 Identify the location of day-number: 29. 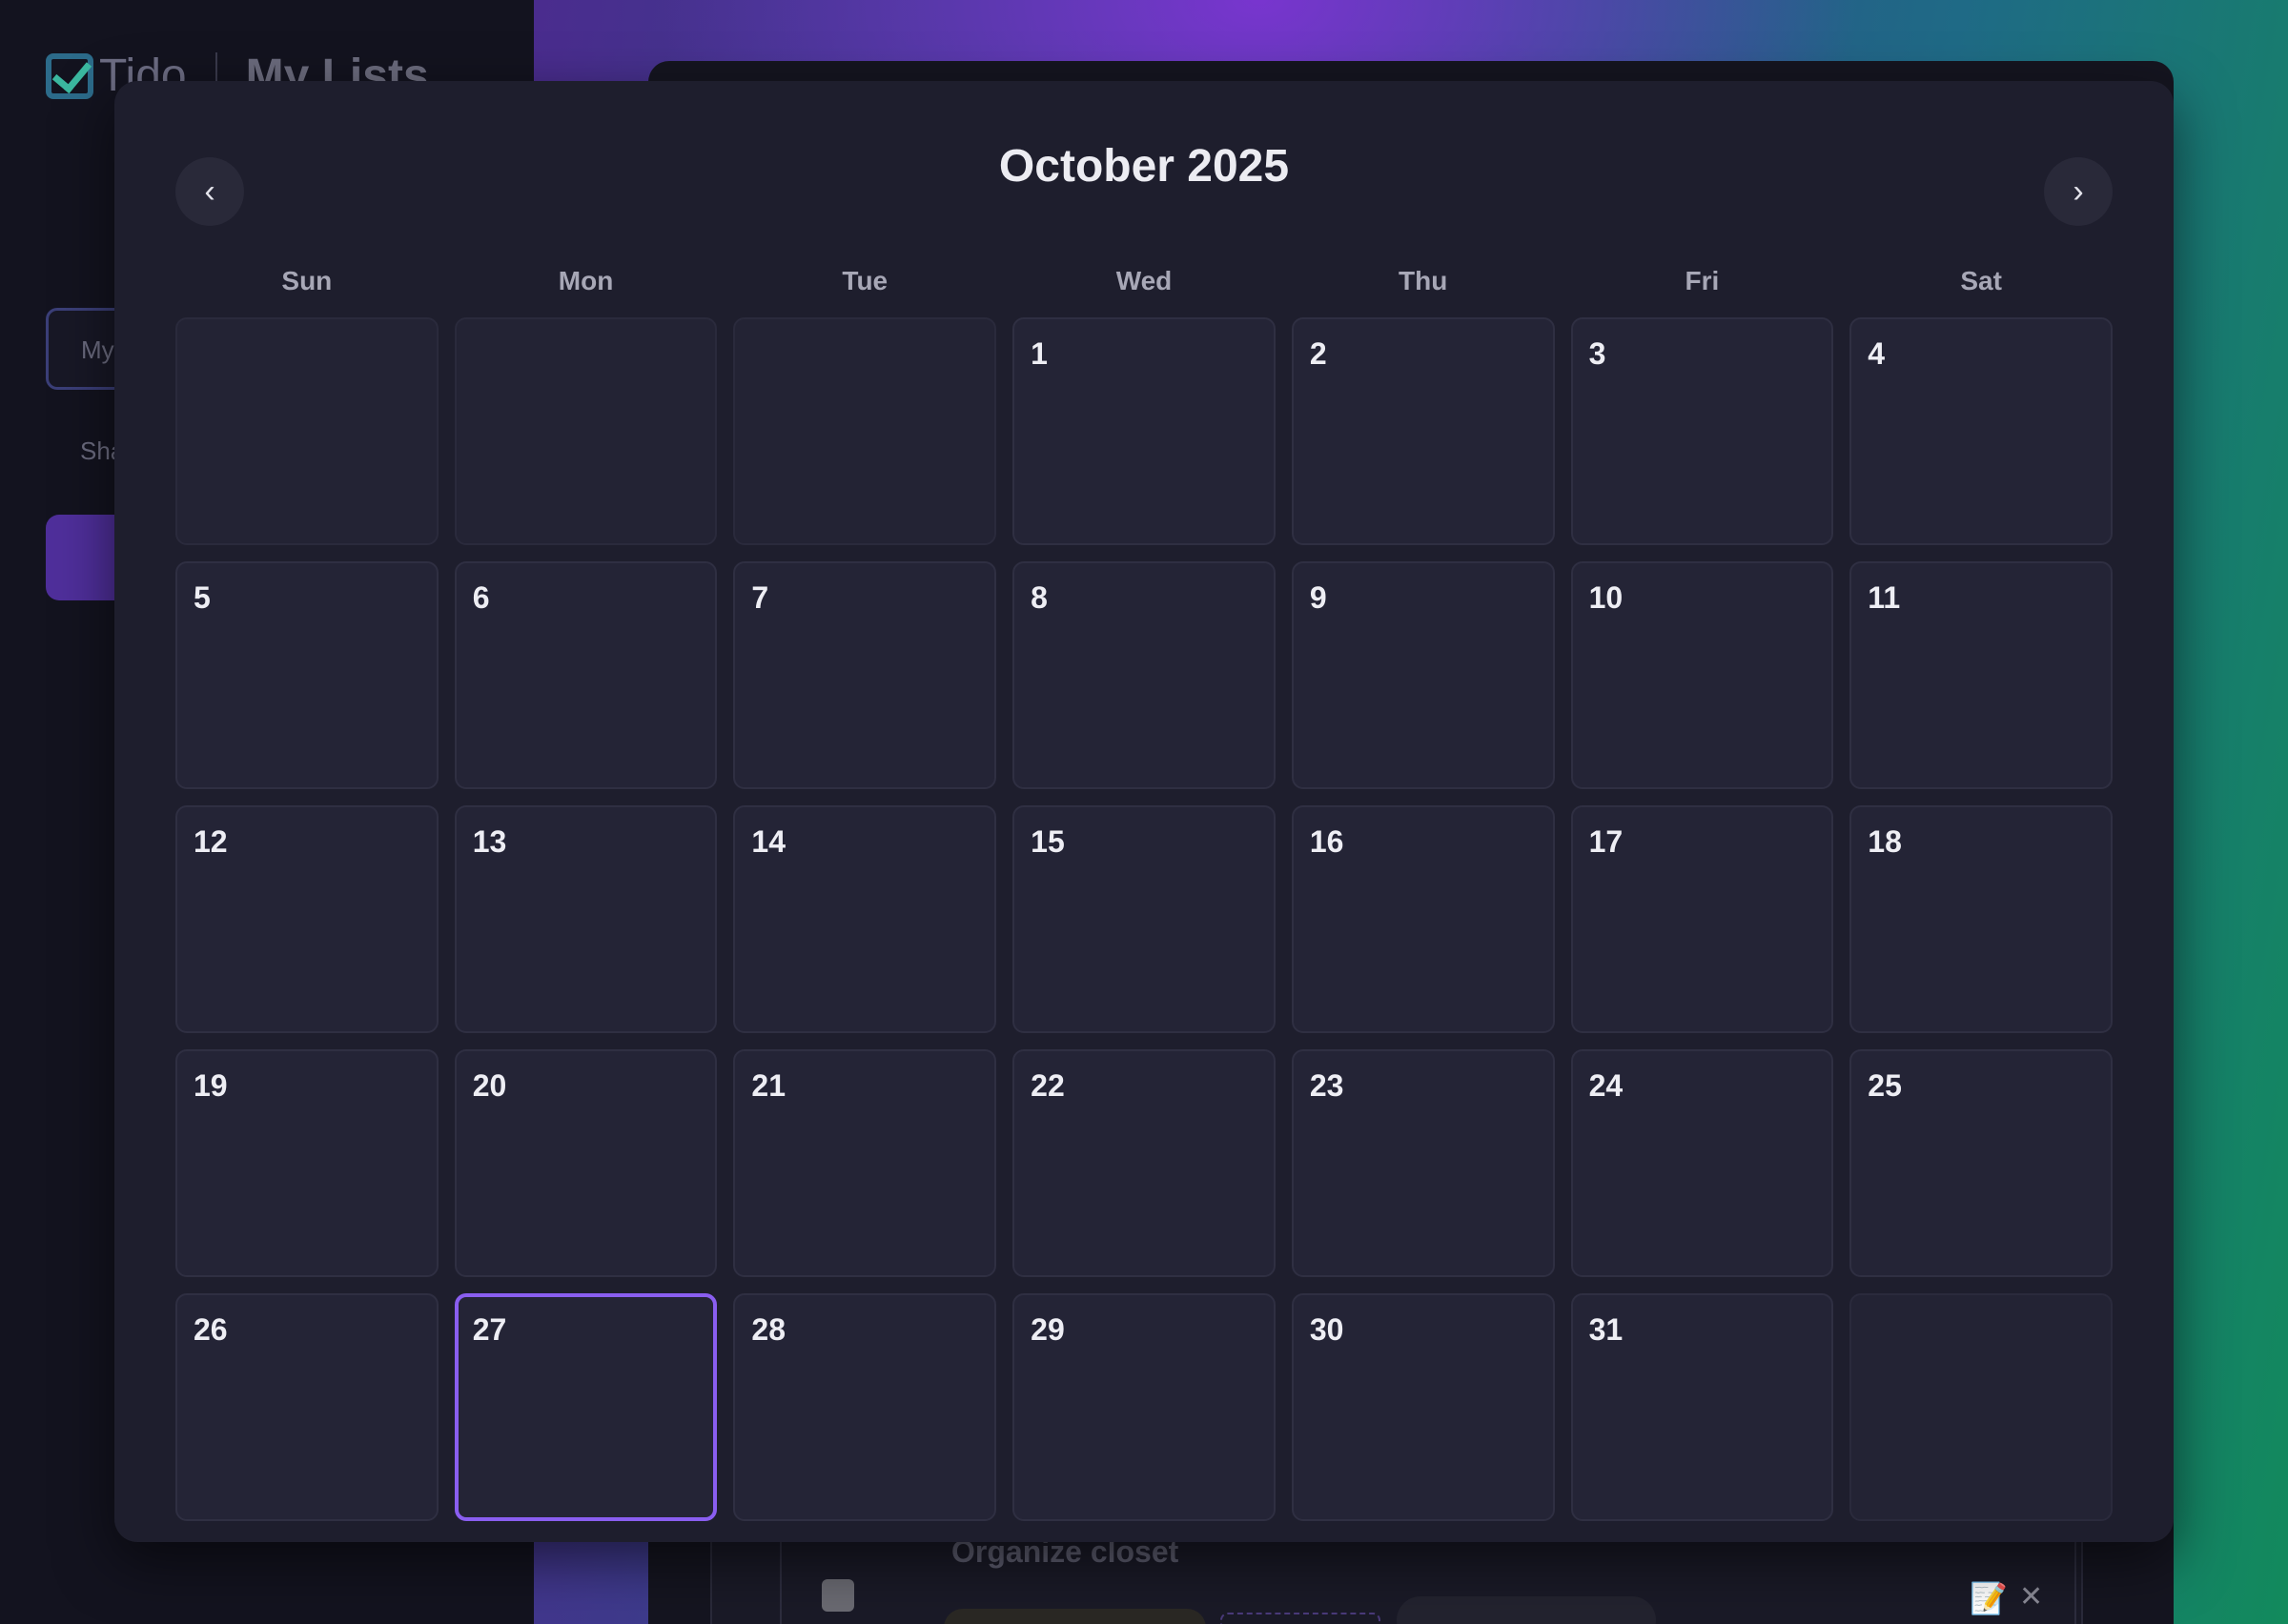
(1048, 1329).